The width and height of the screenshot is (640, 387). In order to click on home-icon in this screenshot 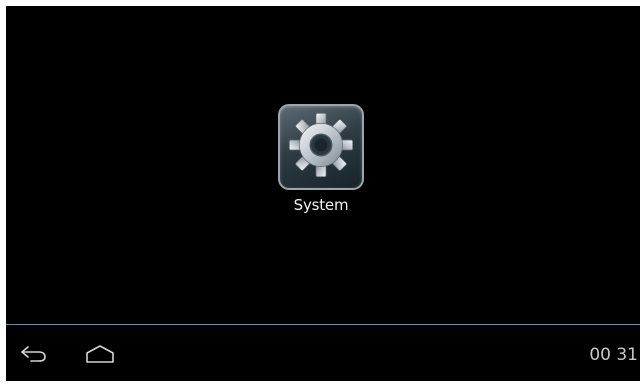, I will do `click(100, 356)`.